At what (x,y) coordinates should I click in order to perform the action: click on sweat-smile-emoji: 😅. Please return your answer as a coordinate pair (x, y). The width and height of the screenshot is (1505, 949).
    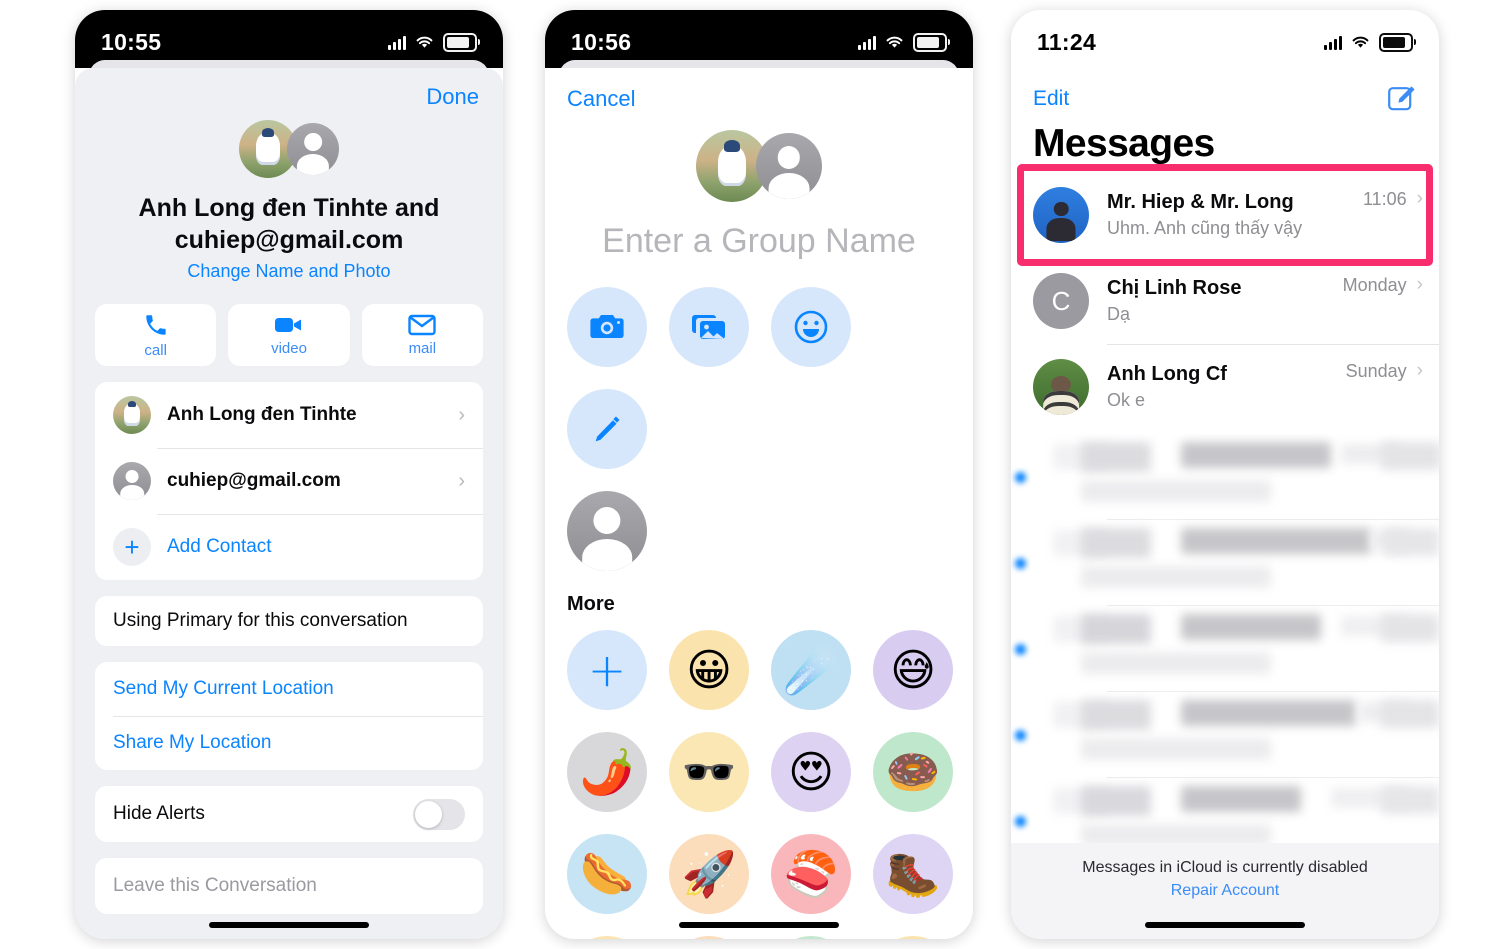
    Looking at the image, I should click on (913, 670).